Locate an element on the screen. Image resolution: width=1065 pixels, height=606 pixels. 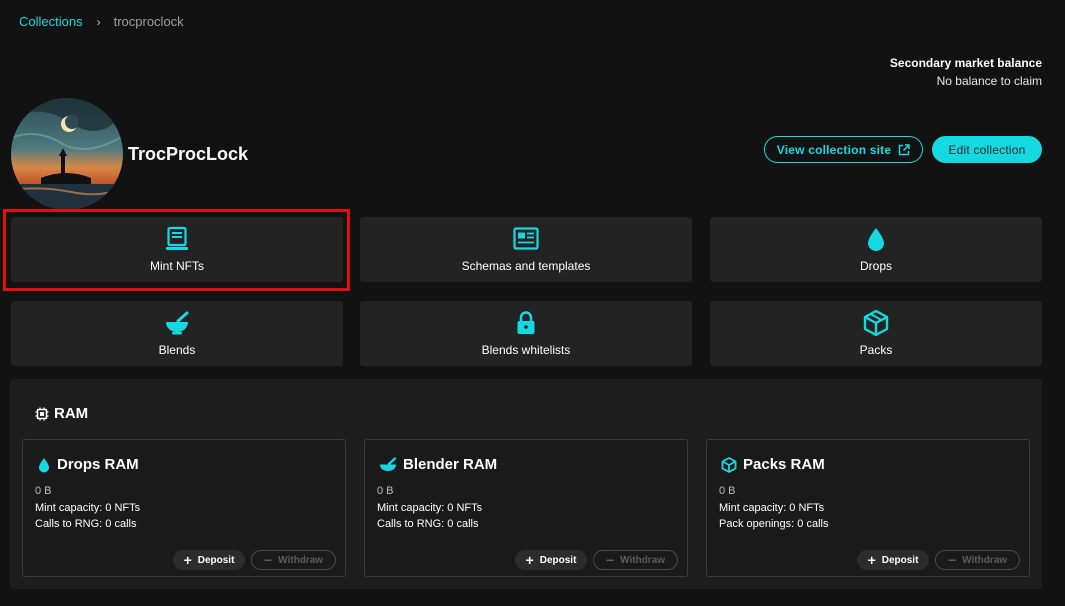
view-collection-site-button: View collection site is located at coordinates (843, 149).